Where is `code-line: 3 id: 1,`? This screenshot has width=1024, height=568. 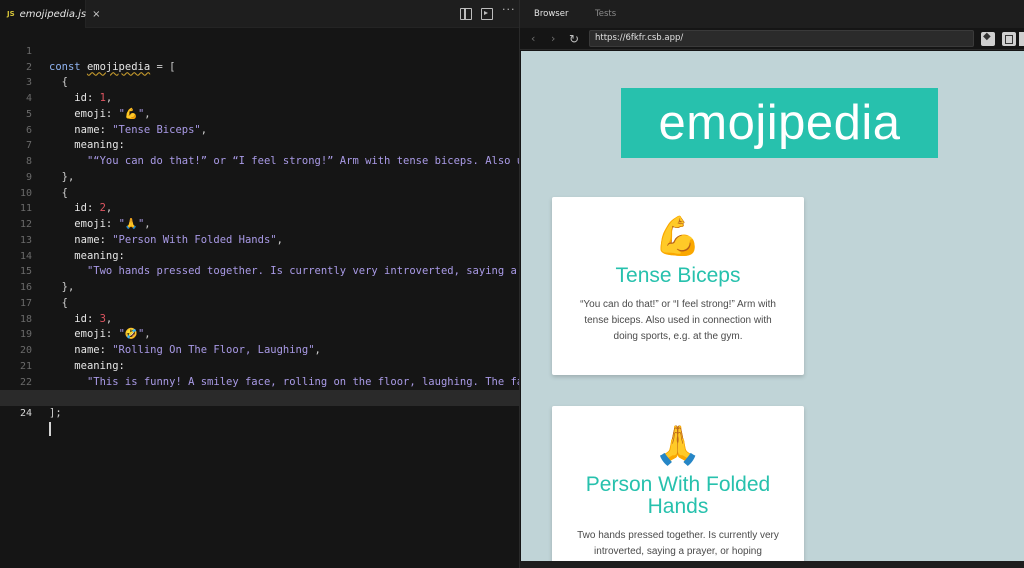
code-line: 3 id: 1, is located at coordinates (259, 82).